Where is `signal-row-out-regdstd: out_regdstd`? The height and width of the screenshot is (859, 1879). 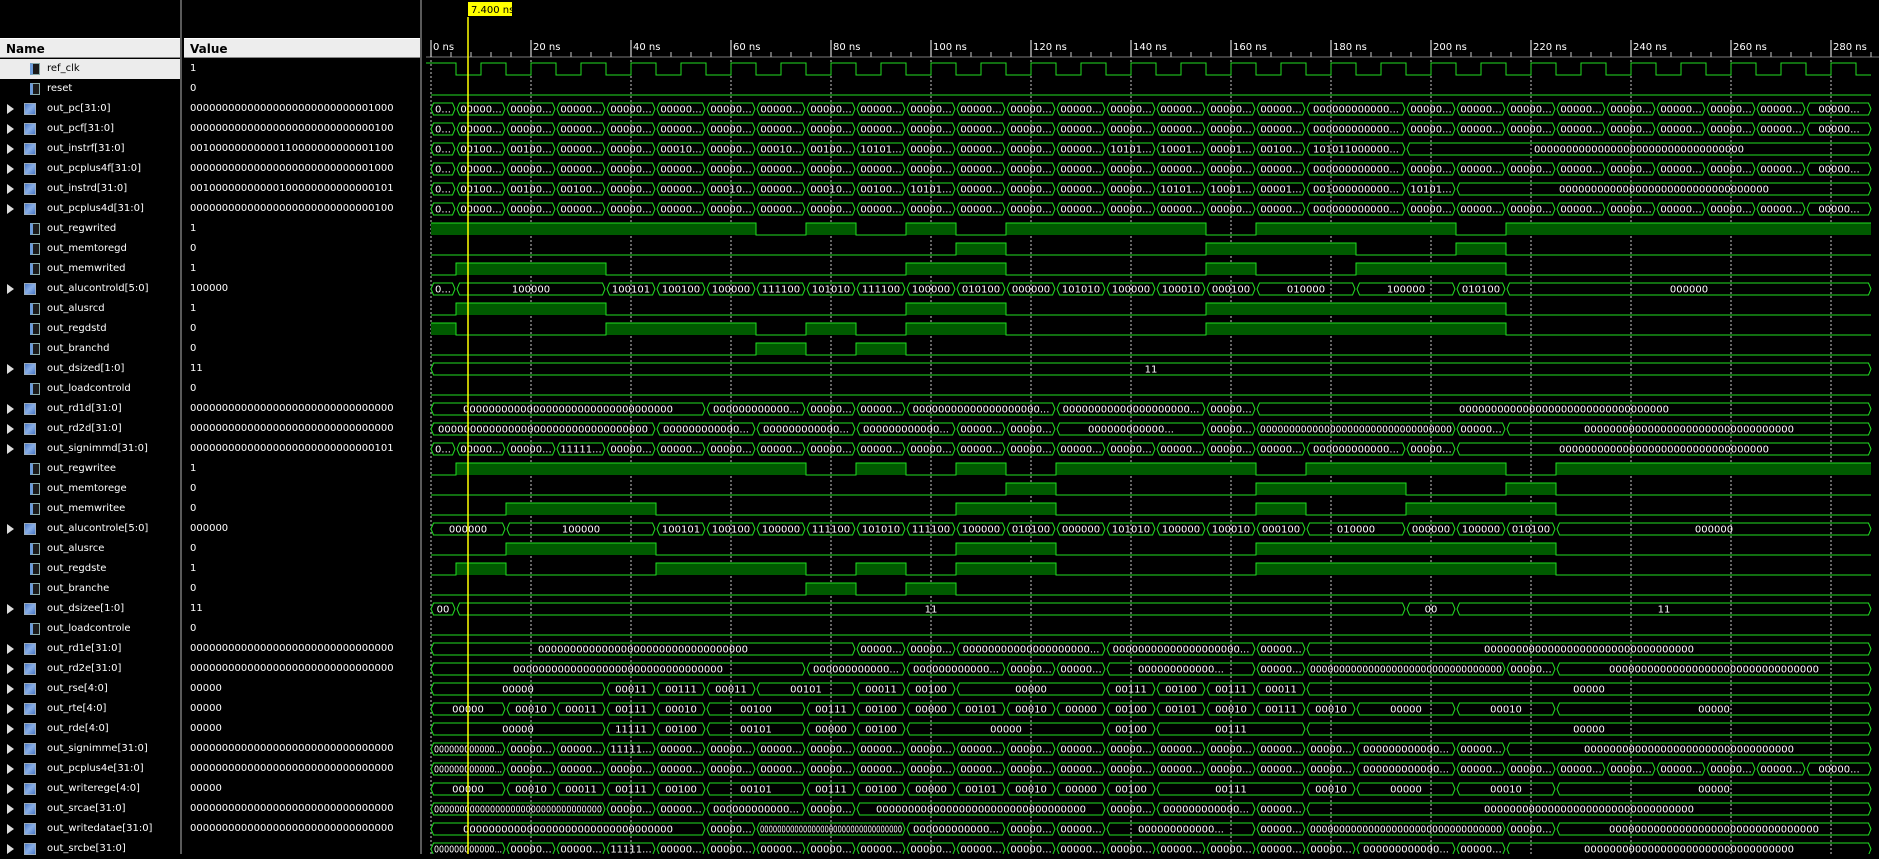
signal-row-out-regdstd: out_regdstd is located at coordinates (90, 329).